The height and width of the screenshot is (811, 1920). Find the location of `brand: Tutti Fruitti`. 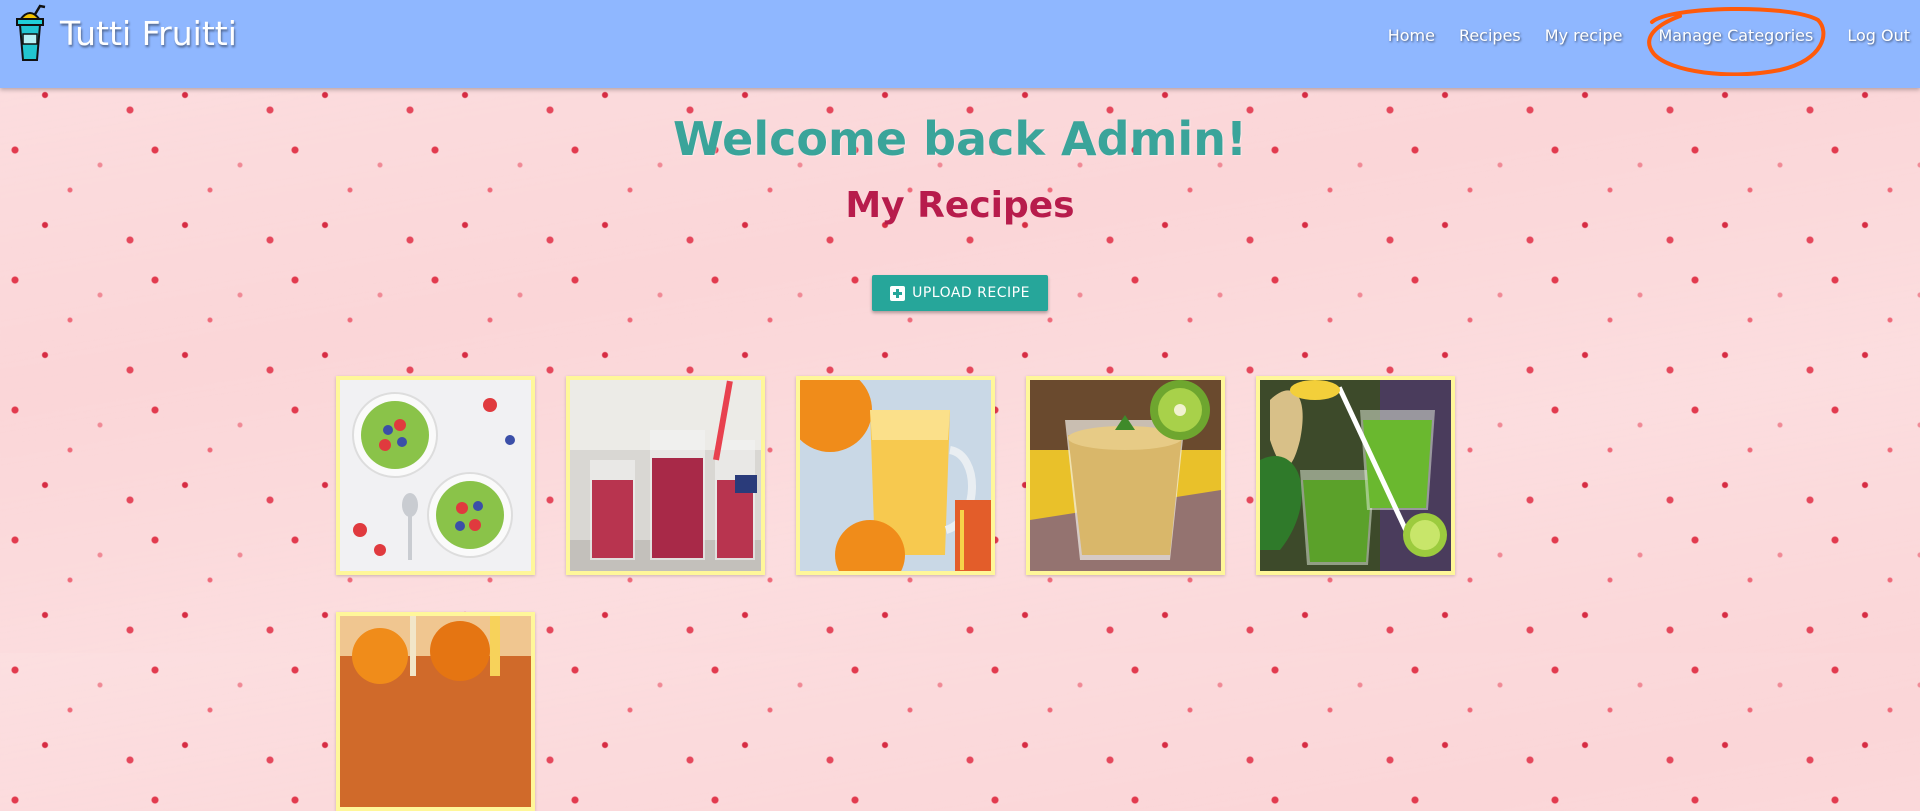

brand: Tutti Fruitti is located at coordinates (124, 33).